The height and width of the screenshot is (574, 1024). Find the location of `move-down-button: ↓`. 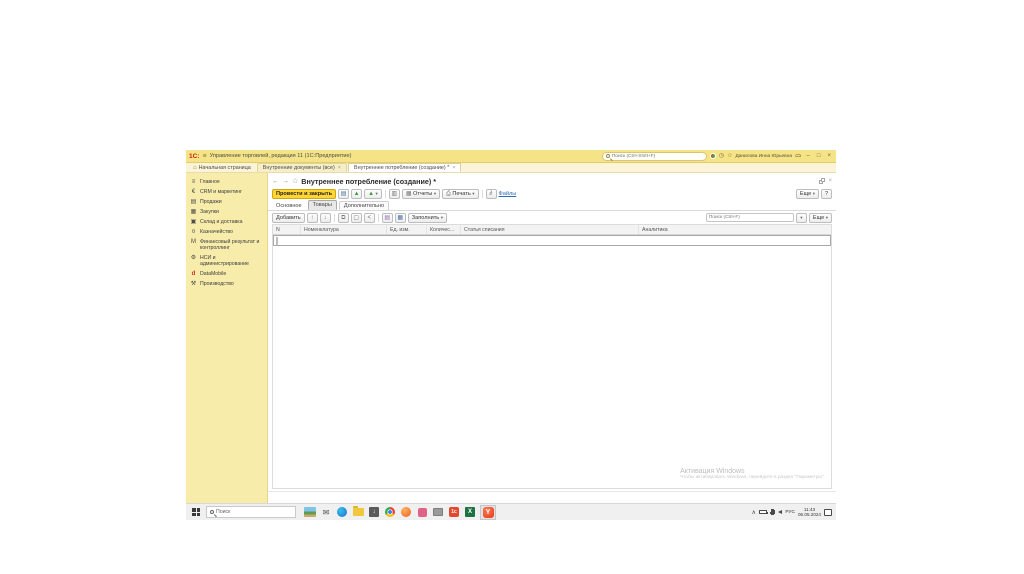

move-down-button: ↓ is located at coordinates (325, 217).